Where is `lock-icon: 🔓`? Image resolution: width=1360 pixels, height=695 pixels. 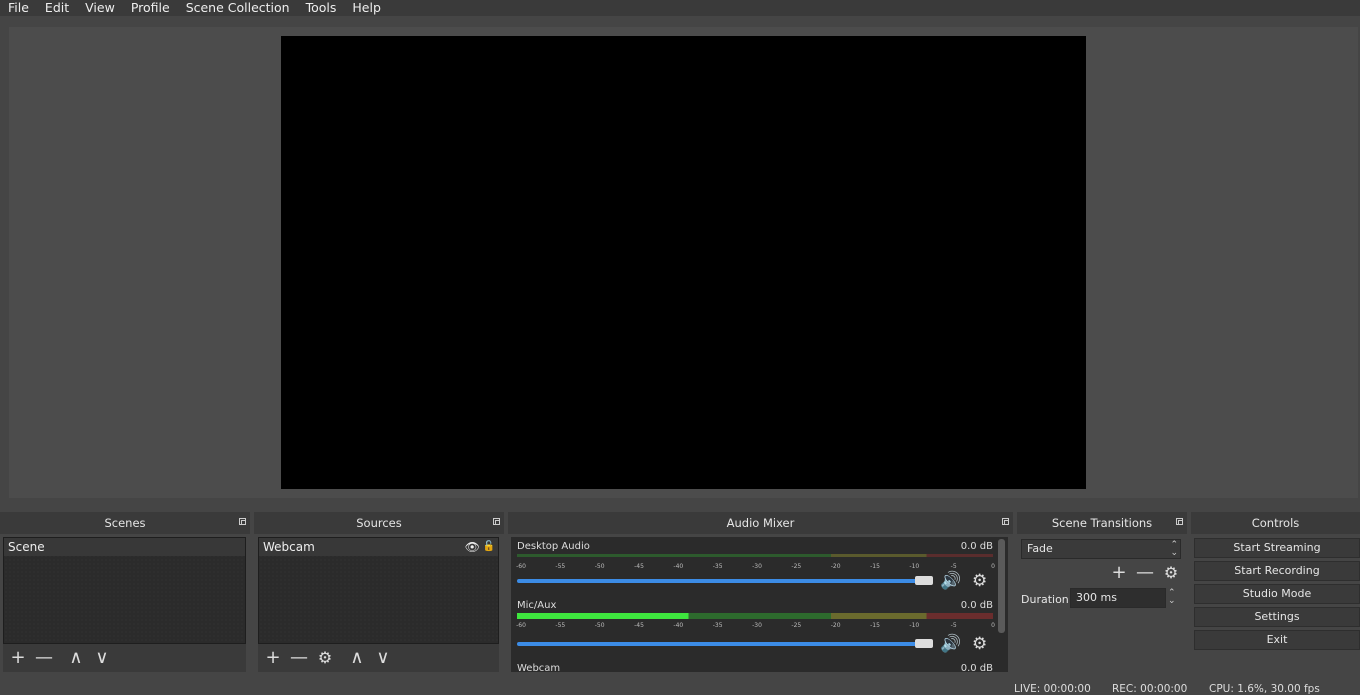
lock-icon: 🔓 is located at coordinates (489, 547).